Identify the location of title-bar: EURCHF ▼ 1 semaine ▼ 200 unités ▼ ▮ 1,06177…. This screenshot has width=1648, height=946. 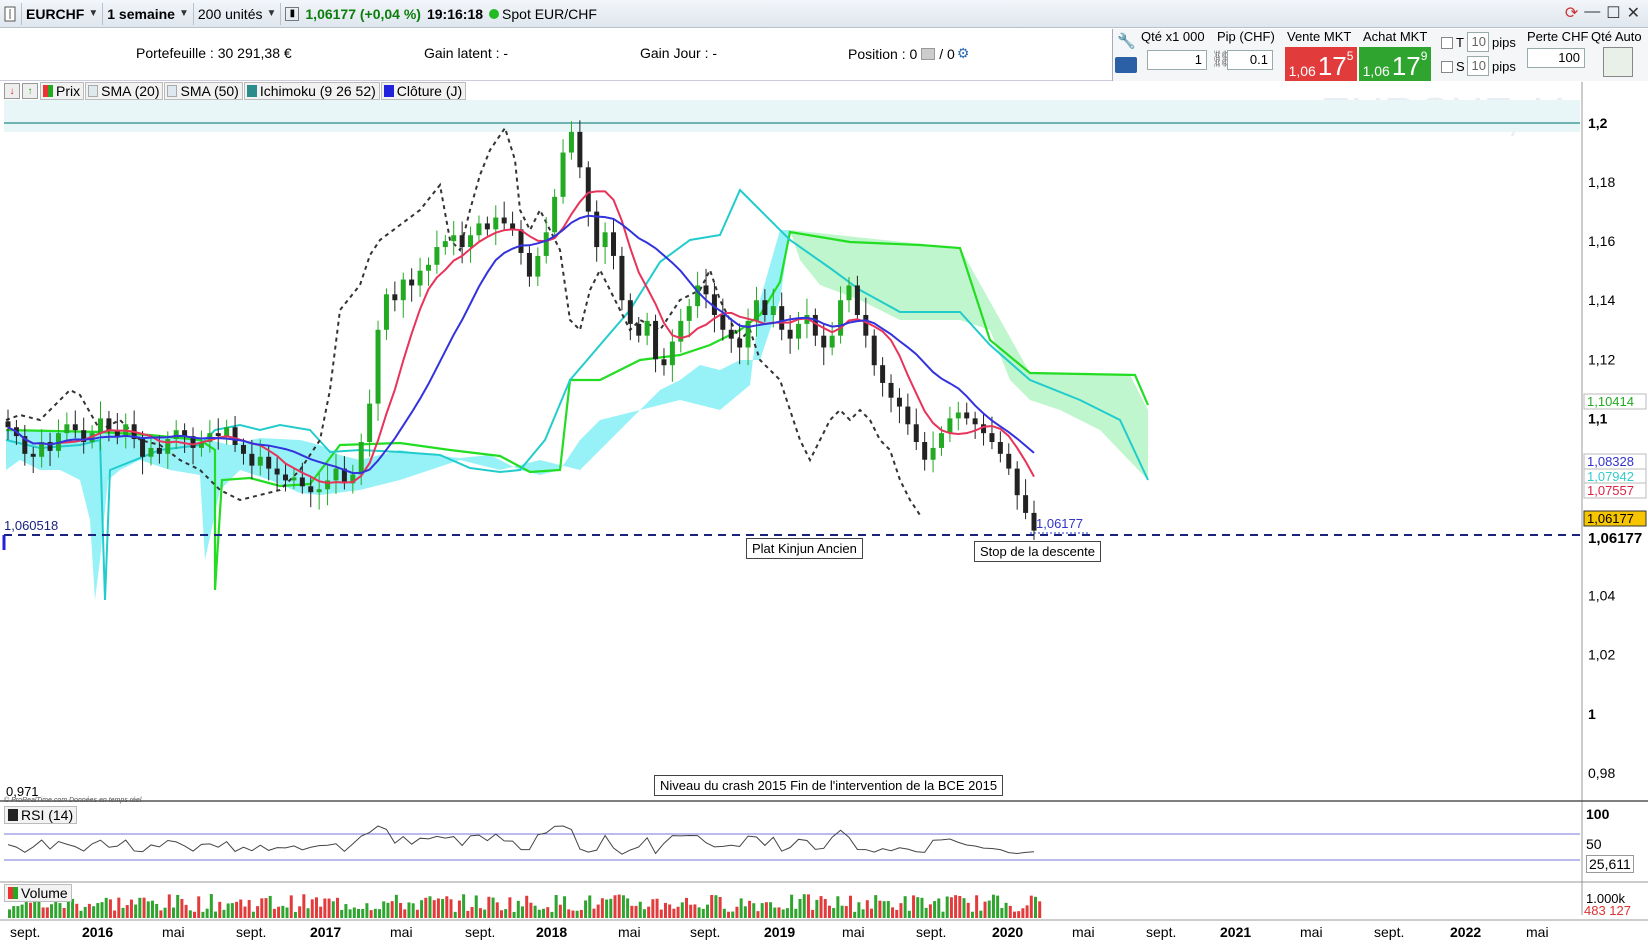
(824, 14).